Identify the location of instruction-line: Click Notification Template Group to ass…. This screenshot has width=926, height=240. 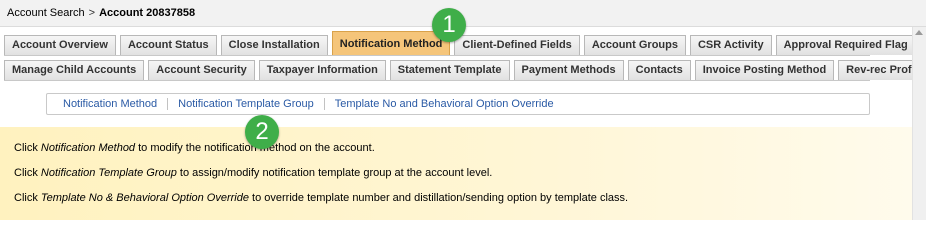
(463, 173).